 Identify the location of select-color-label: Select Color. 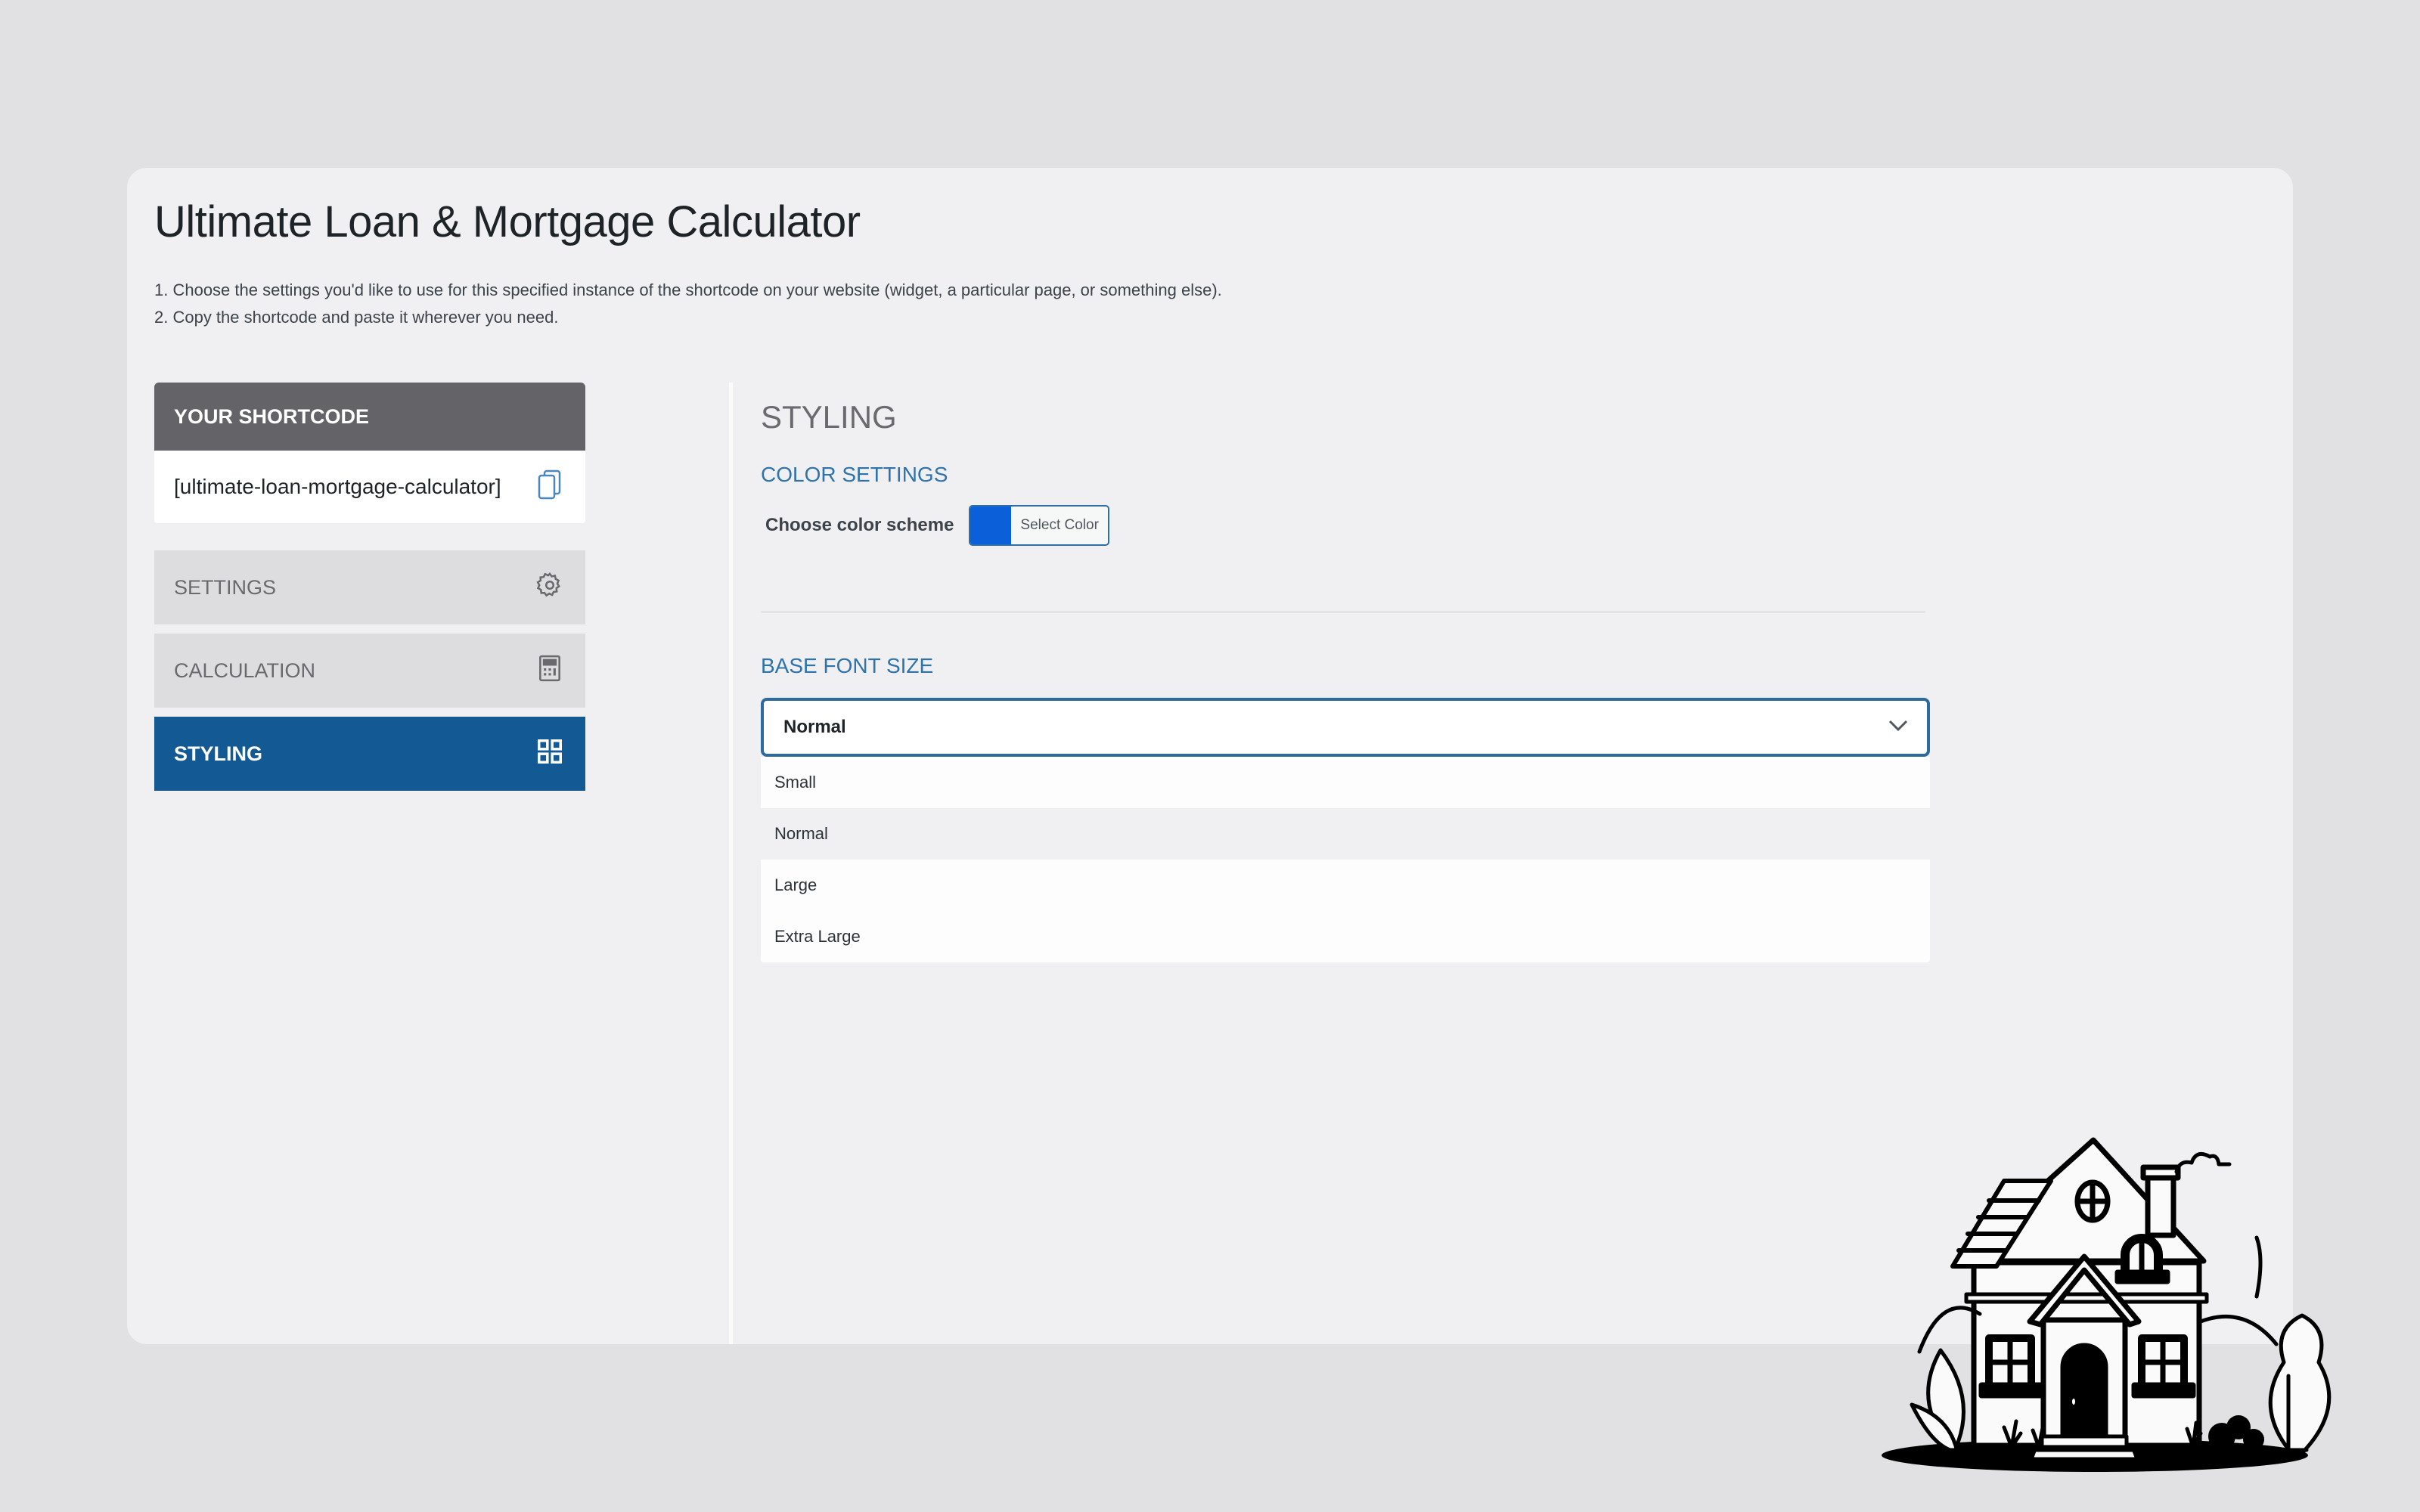
(1059, 525).